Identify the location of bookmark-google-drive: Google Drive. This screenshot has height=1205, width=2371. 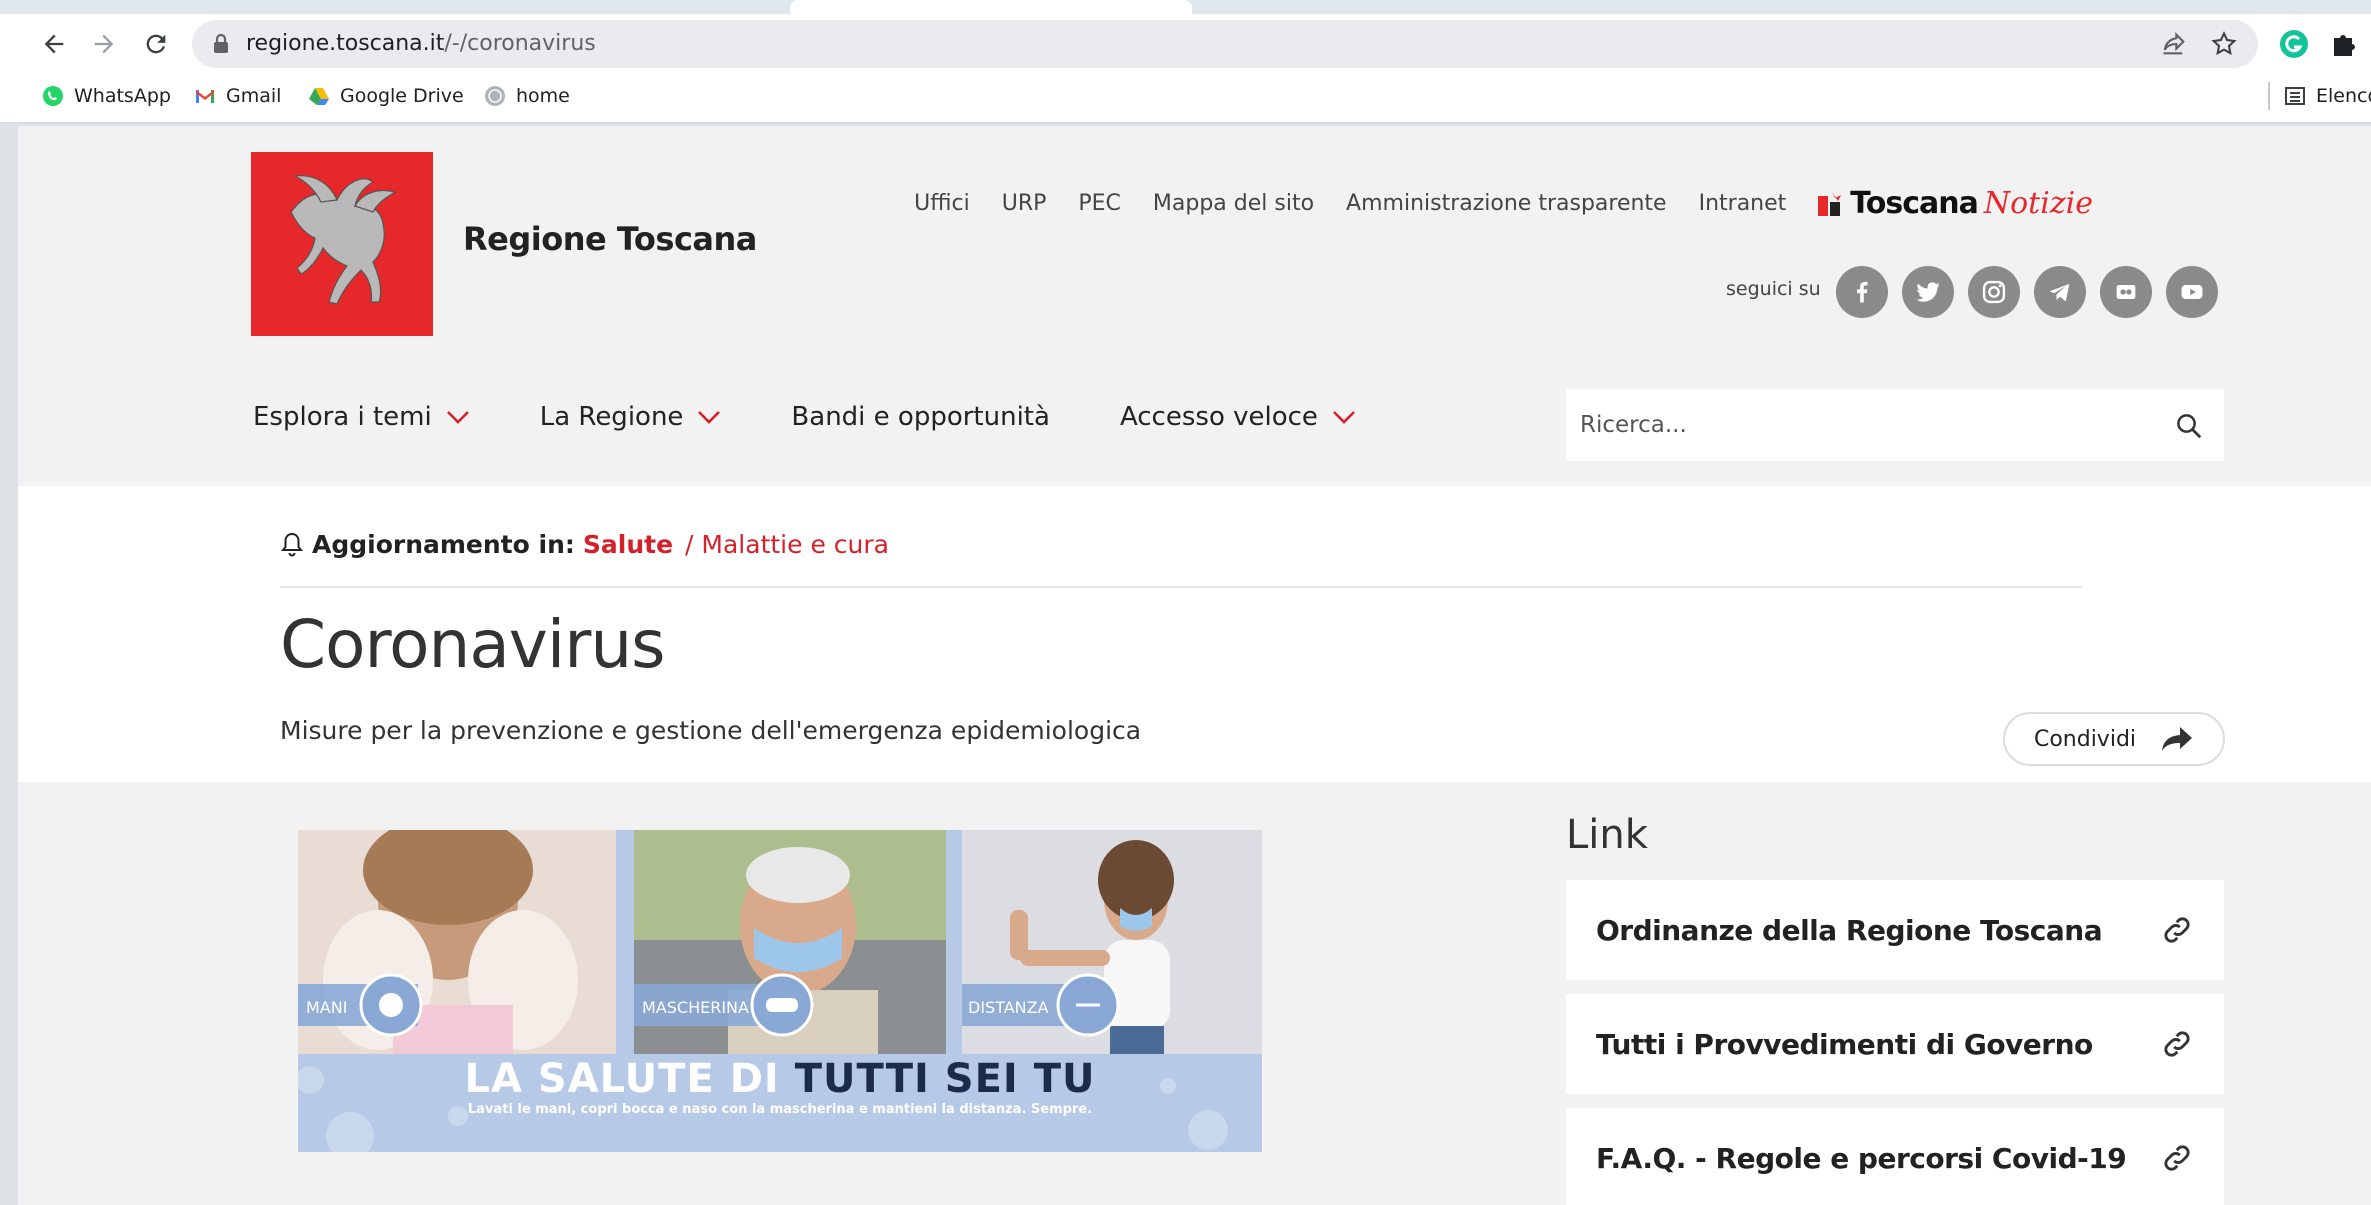
(386, 96).